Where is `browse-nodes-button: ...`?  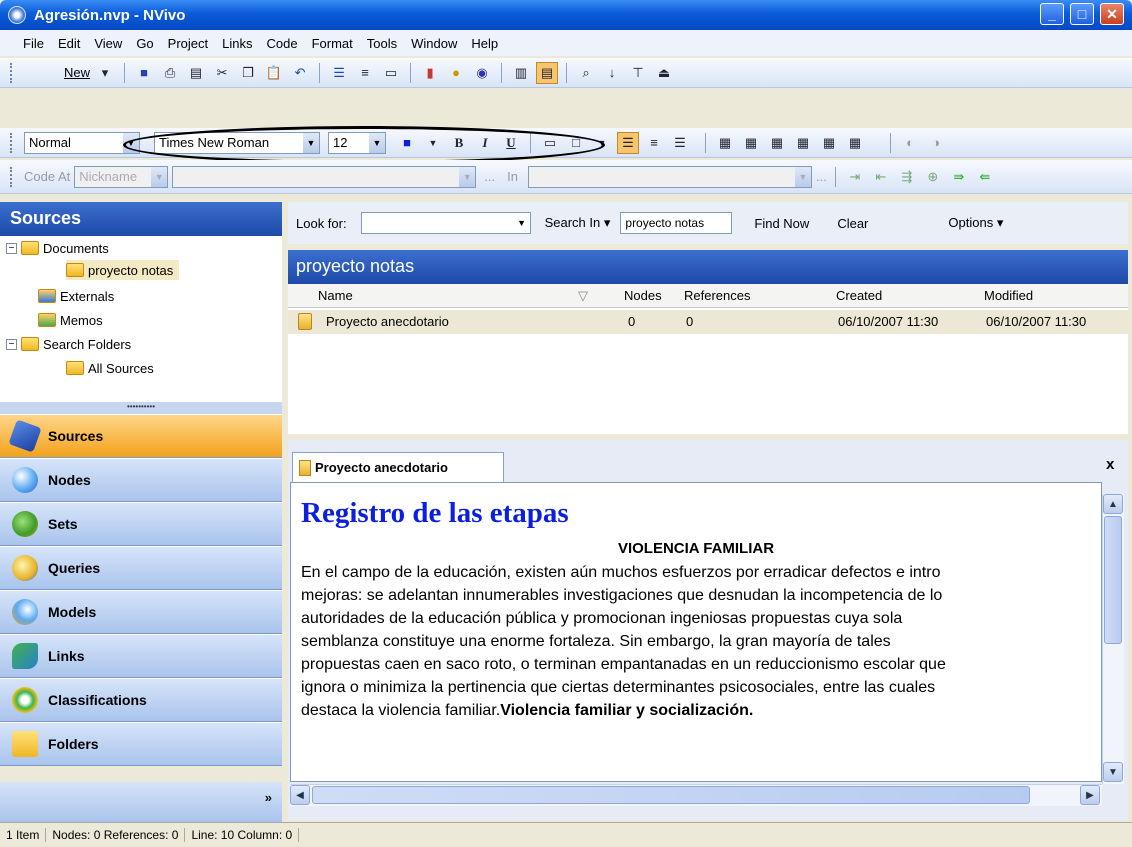
browse-nodes-button: ... is located at coordinates (489, 176).